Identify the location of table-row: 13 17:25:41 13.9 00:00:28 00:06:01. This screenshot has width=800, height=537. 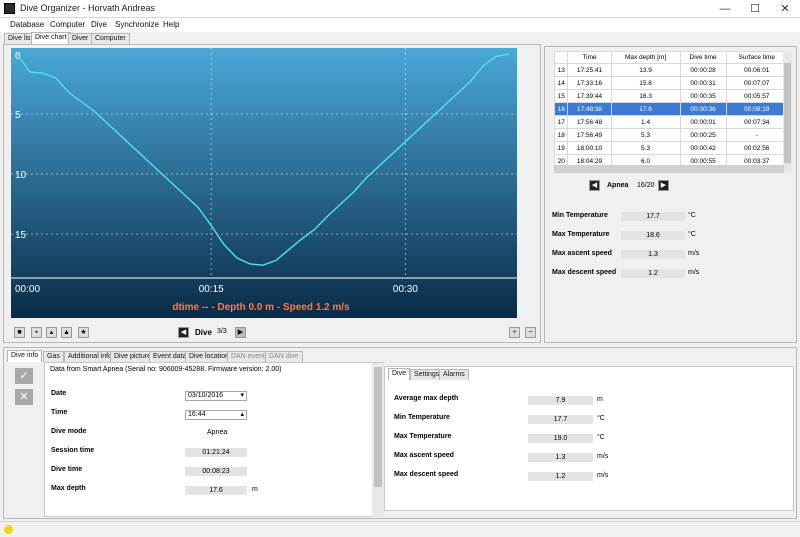
(671, 70).